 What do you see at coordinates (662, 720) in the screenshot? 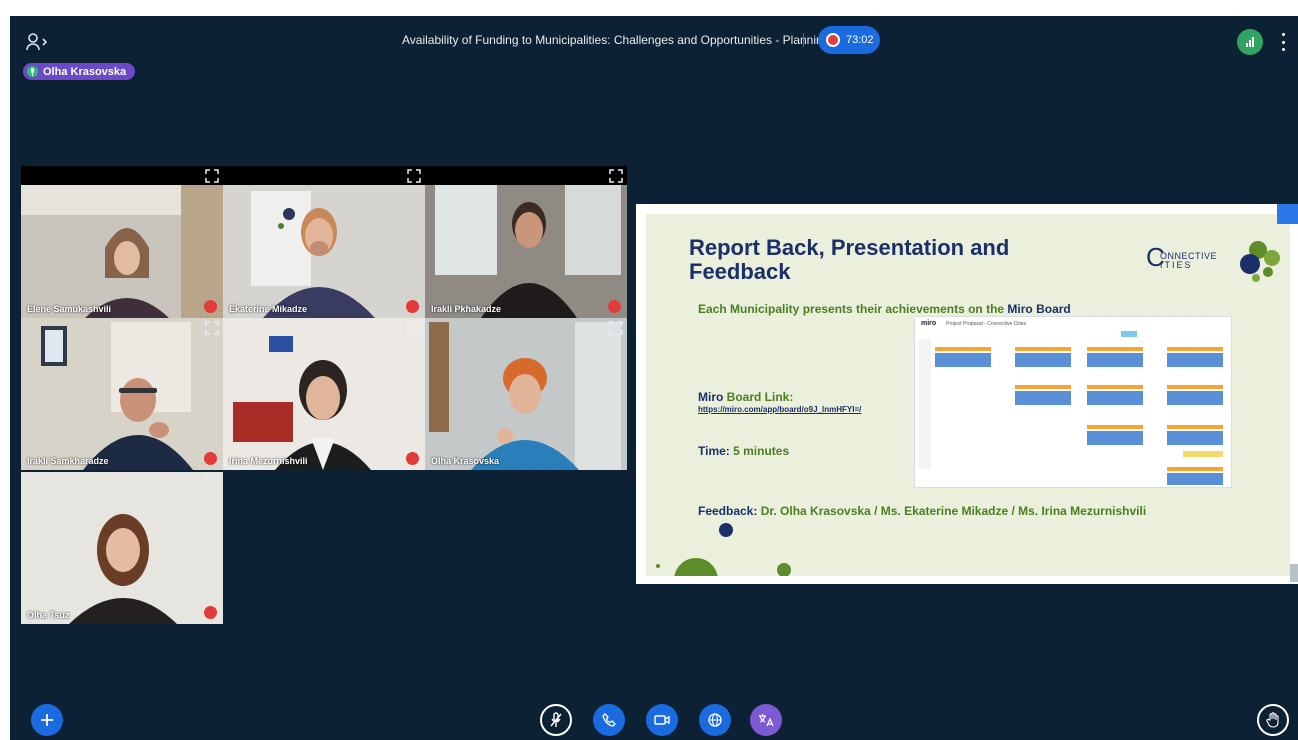
I see `video-camera-icon` at bounding box center [662, 720].